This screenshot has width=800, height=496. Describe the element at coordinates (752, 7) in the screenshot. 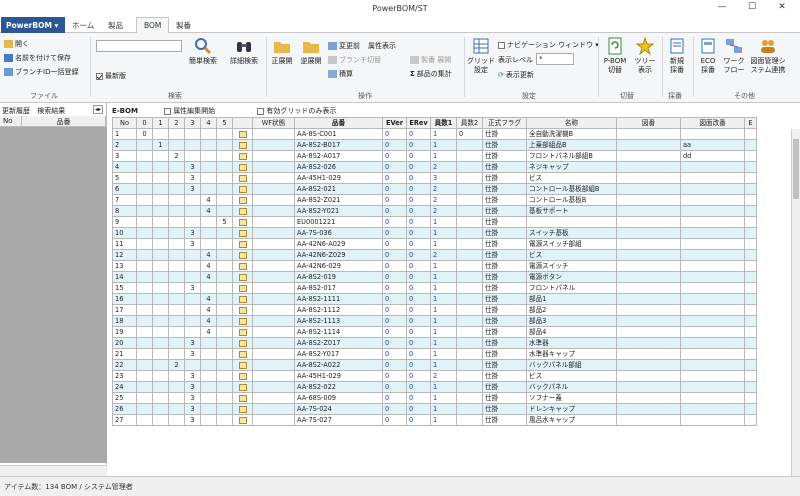

I see `maximize-button: ☐` at that location.